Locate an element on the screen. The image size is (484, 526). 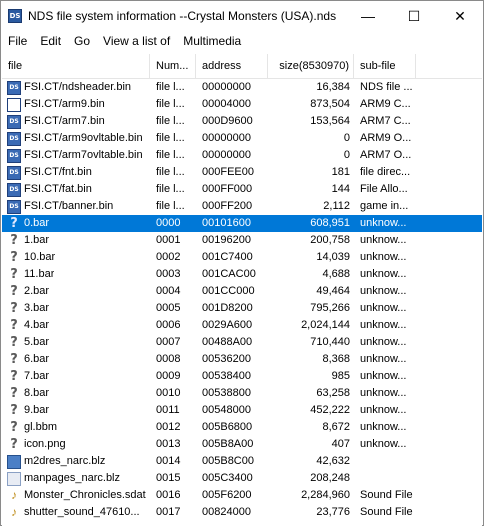
address-cell: 00004000 is located at coordinates (226, 104).